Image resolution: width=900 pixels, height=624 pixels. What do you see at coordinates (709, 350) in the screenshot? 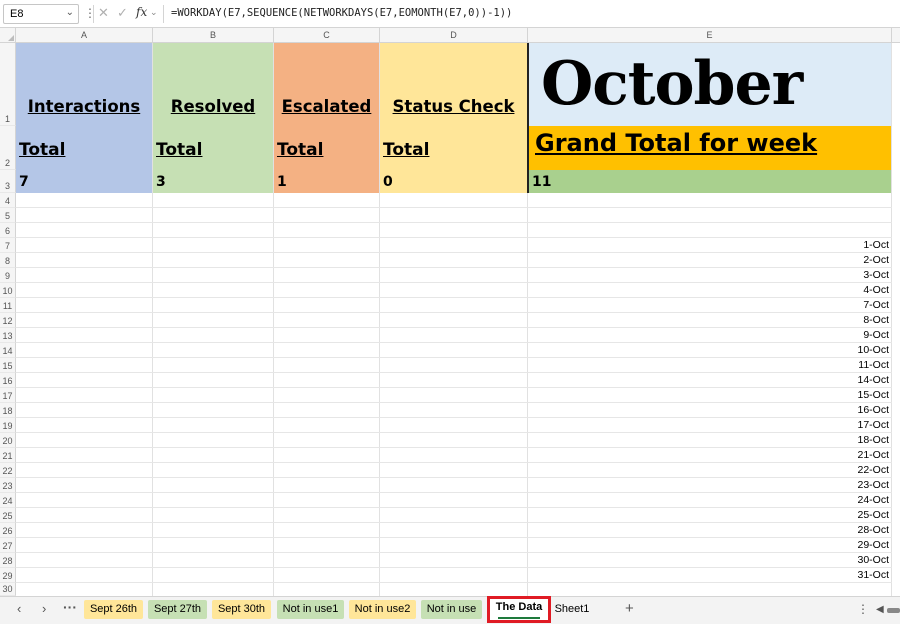
I see `date-cell: 10-Oct` at bounding box center [709, 350].